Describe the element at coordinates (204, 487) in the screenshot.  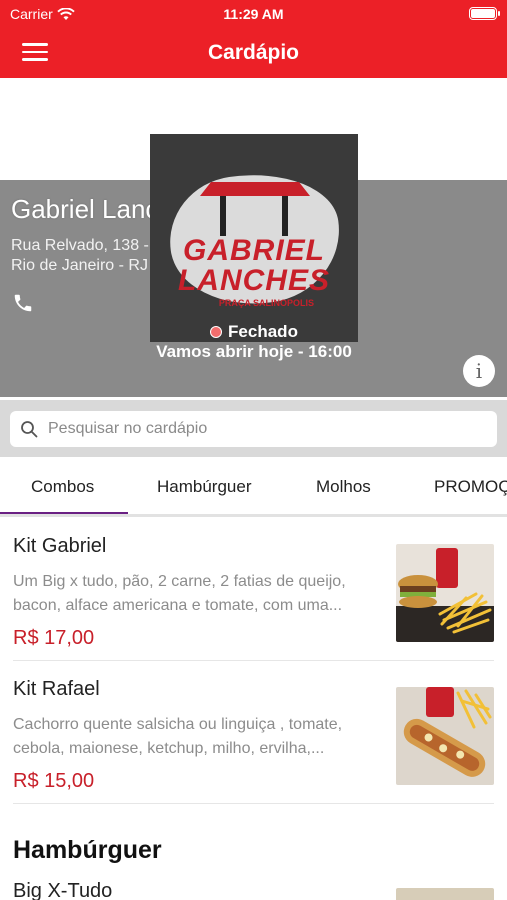
I see `tab-hamburguer: Hambúrguer` at that location.